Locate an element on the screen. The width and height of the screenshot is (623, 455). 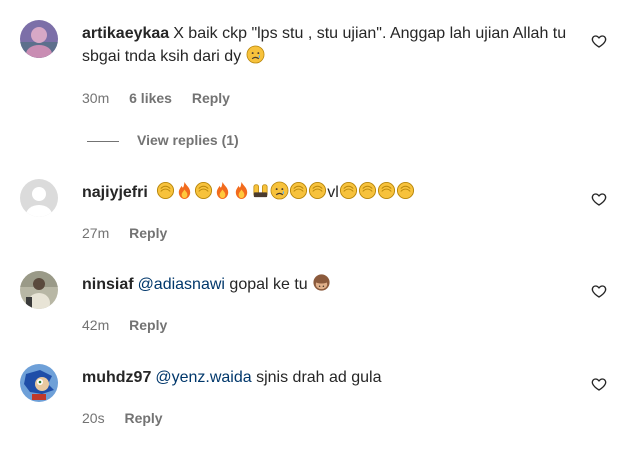
comment-time: 42m is located at coordinates (96, 325).